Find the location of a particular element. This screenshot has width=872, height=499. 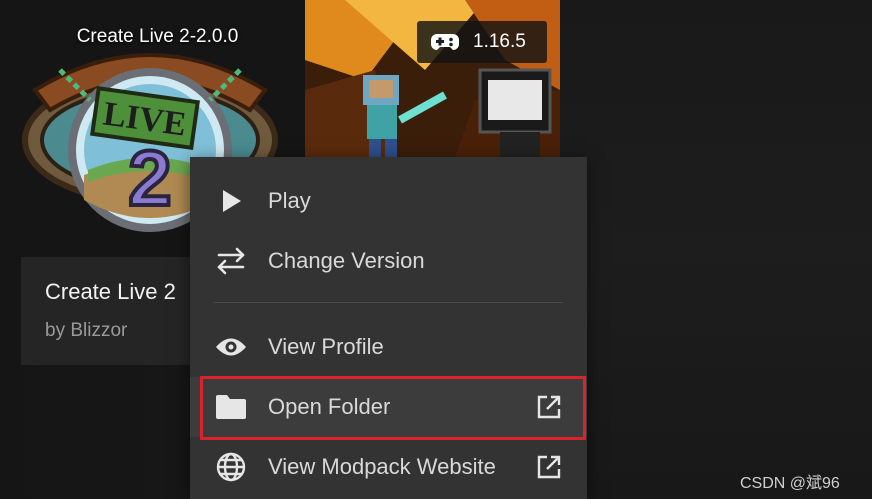

menu-item-open-folder: Open Folder is located at coordinates (388, 407).